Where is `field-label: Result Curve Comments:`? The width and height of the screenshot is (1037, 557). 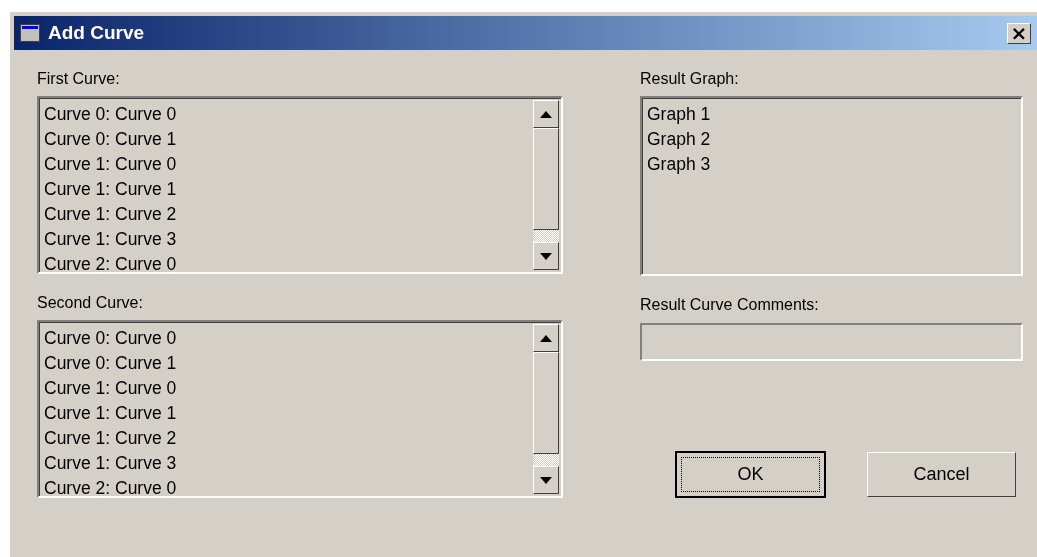 field-label: Result Curve Comments: is located at coordinates (730, 305).